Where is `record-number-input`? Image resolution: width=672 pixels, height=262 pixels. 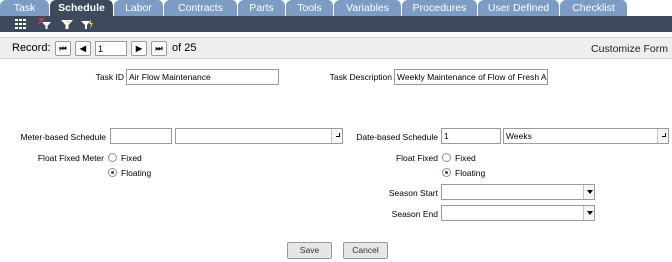 record-number-input is located at coordinates (111, 48).